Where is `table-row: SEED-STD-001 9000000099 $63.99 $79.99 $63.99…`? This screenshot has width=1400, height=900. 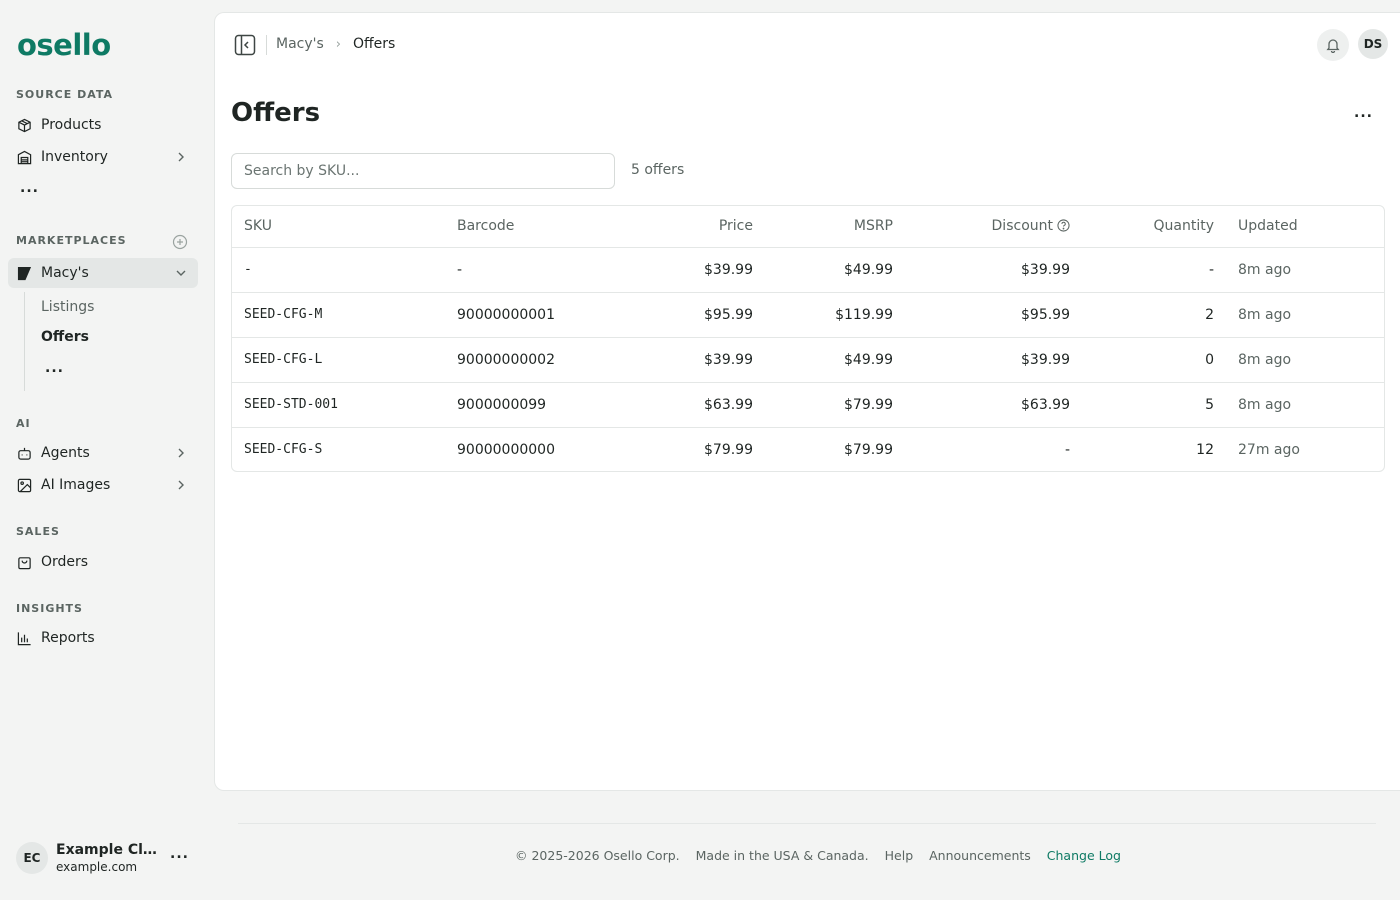 table-row: SEED-STD-001 9000000099 $63.99 $79.99 $63.99… is located at coordinates (808, 404).